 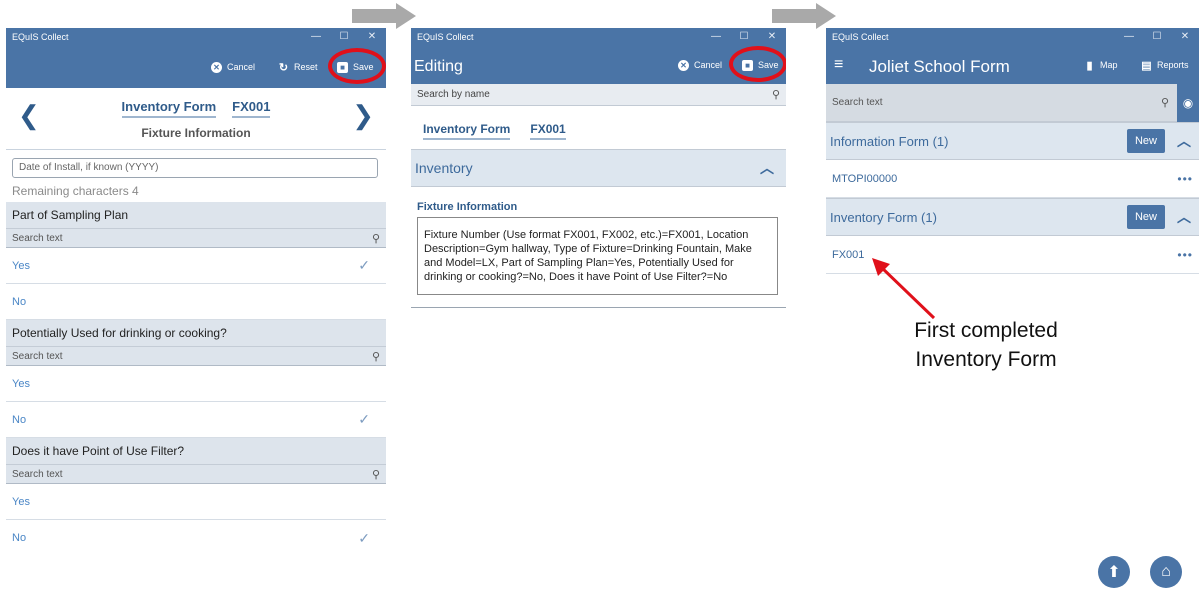 What do you see at coordinates (986, 330) in the screenshot?
I see `annotation-line-1: First completed` at bounding box center [986, 330].